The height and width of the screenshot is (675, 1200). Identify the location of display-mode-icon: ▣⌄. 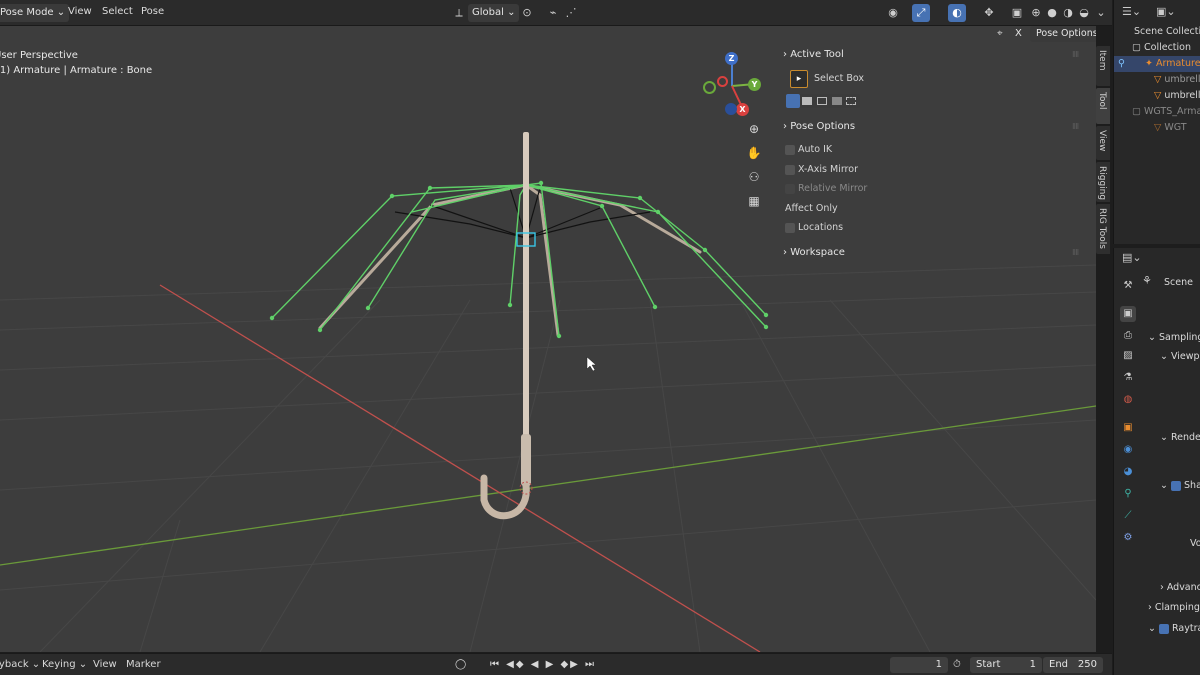
(1166, 11).